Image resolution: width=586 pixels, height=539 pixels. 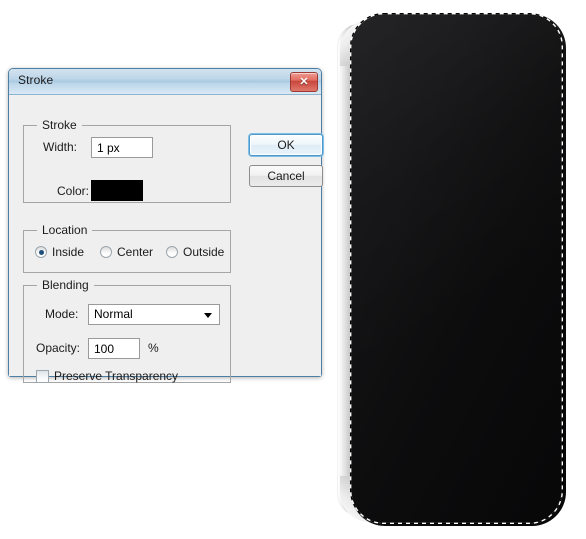 I want to click on close-icon: ✕, so click(x=304, y=82).